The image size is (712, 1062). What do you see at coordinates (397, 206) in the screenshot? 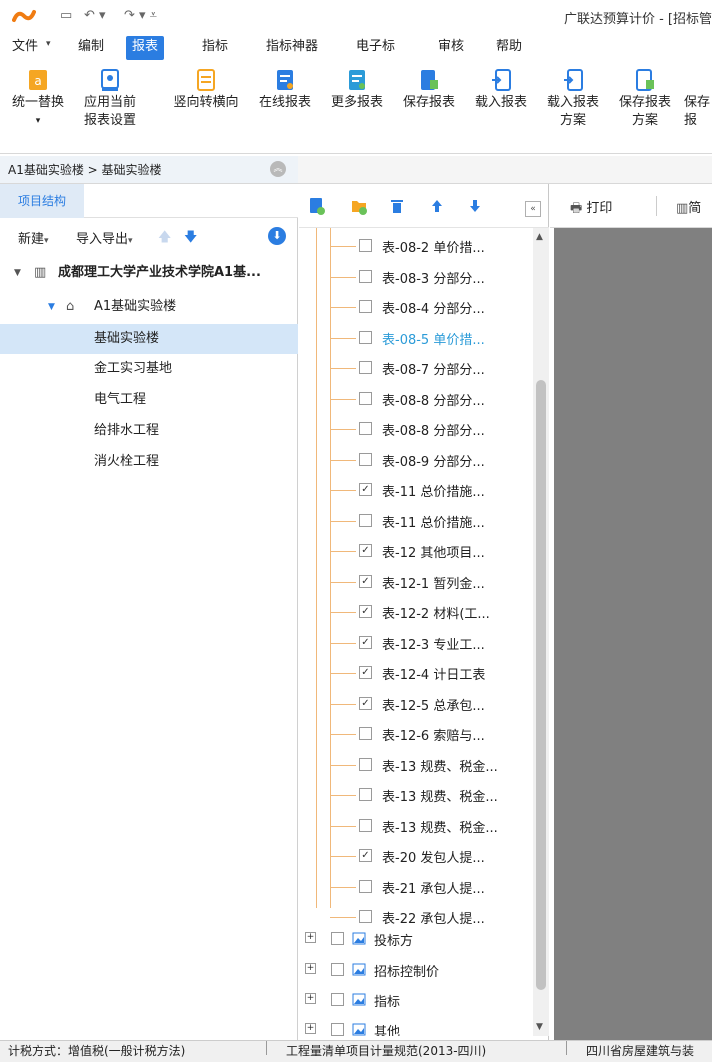
I see `delete-icon` at bounding box center [397, 206].